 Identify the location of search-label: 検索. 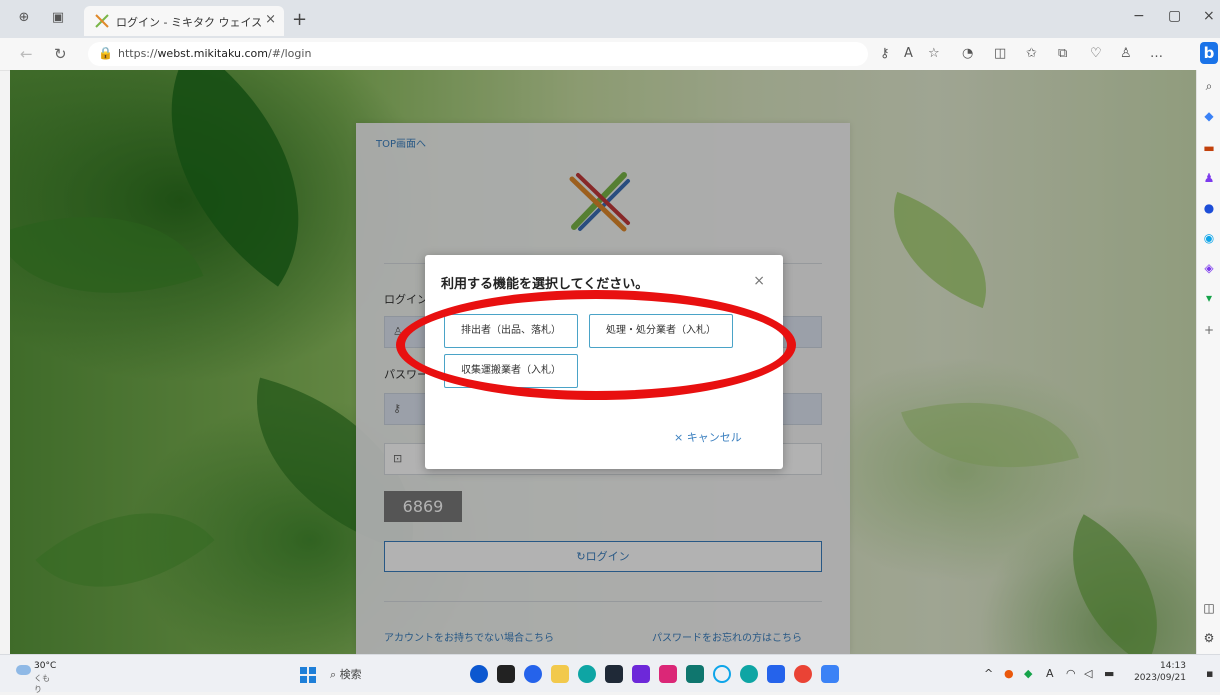
(350, 674).